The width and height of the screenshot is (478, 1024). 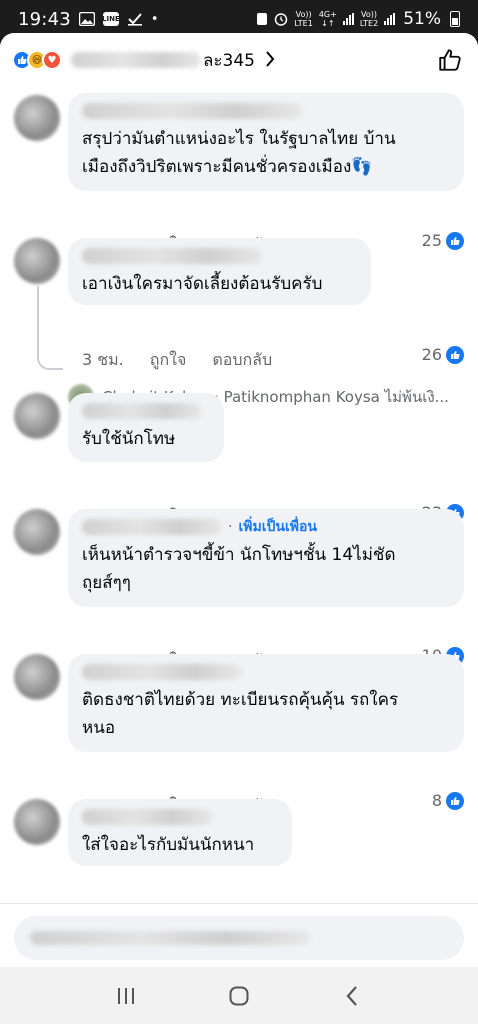 What do you see at coordinates (240, 700) in the screenshot?
I see `comment-text-line: ติดธงชาติไทยด้วย ทะเบียนรถคุ้นคุ้น รถใคร` at bounding box center [240, 700].